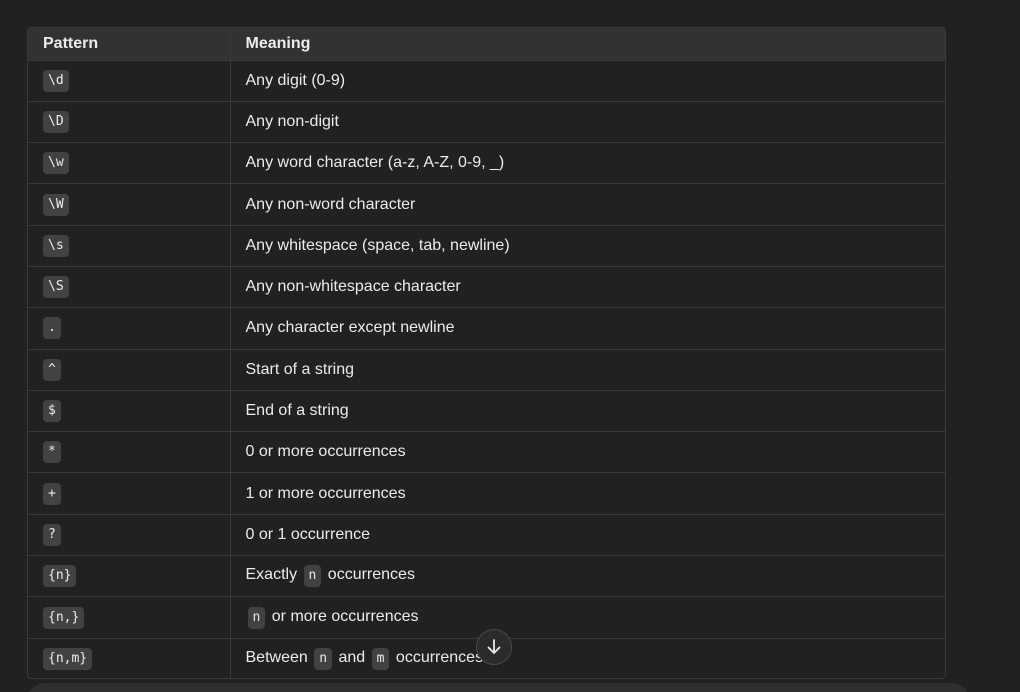 This screenshot has height=692, width=1020. What do you see at coordinates (129, 493) in the screenshot?
I see `pattern-cell: +` at bounding box center [129, 493].